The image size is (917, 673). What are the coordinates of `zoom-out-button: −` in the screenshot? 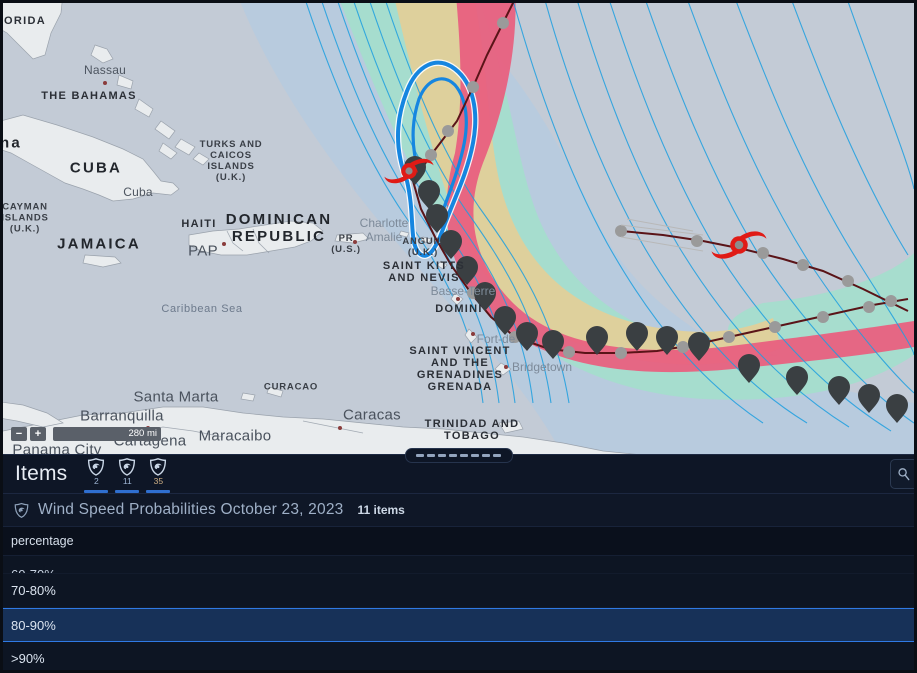 It's located at (19, 434).